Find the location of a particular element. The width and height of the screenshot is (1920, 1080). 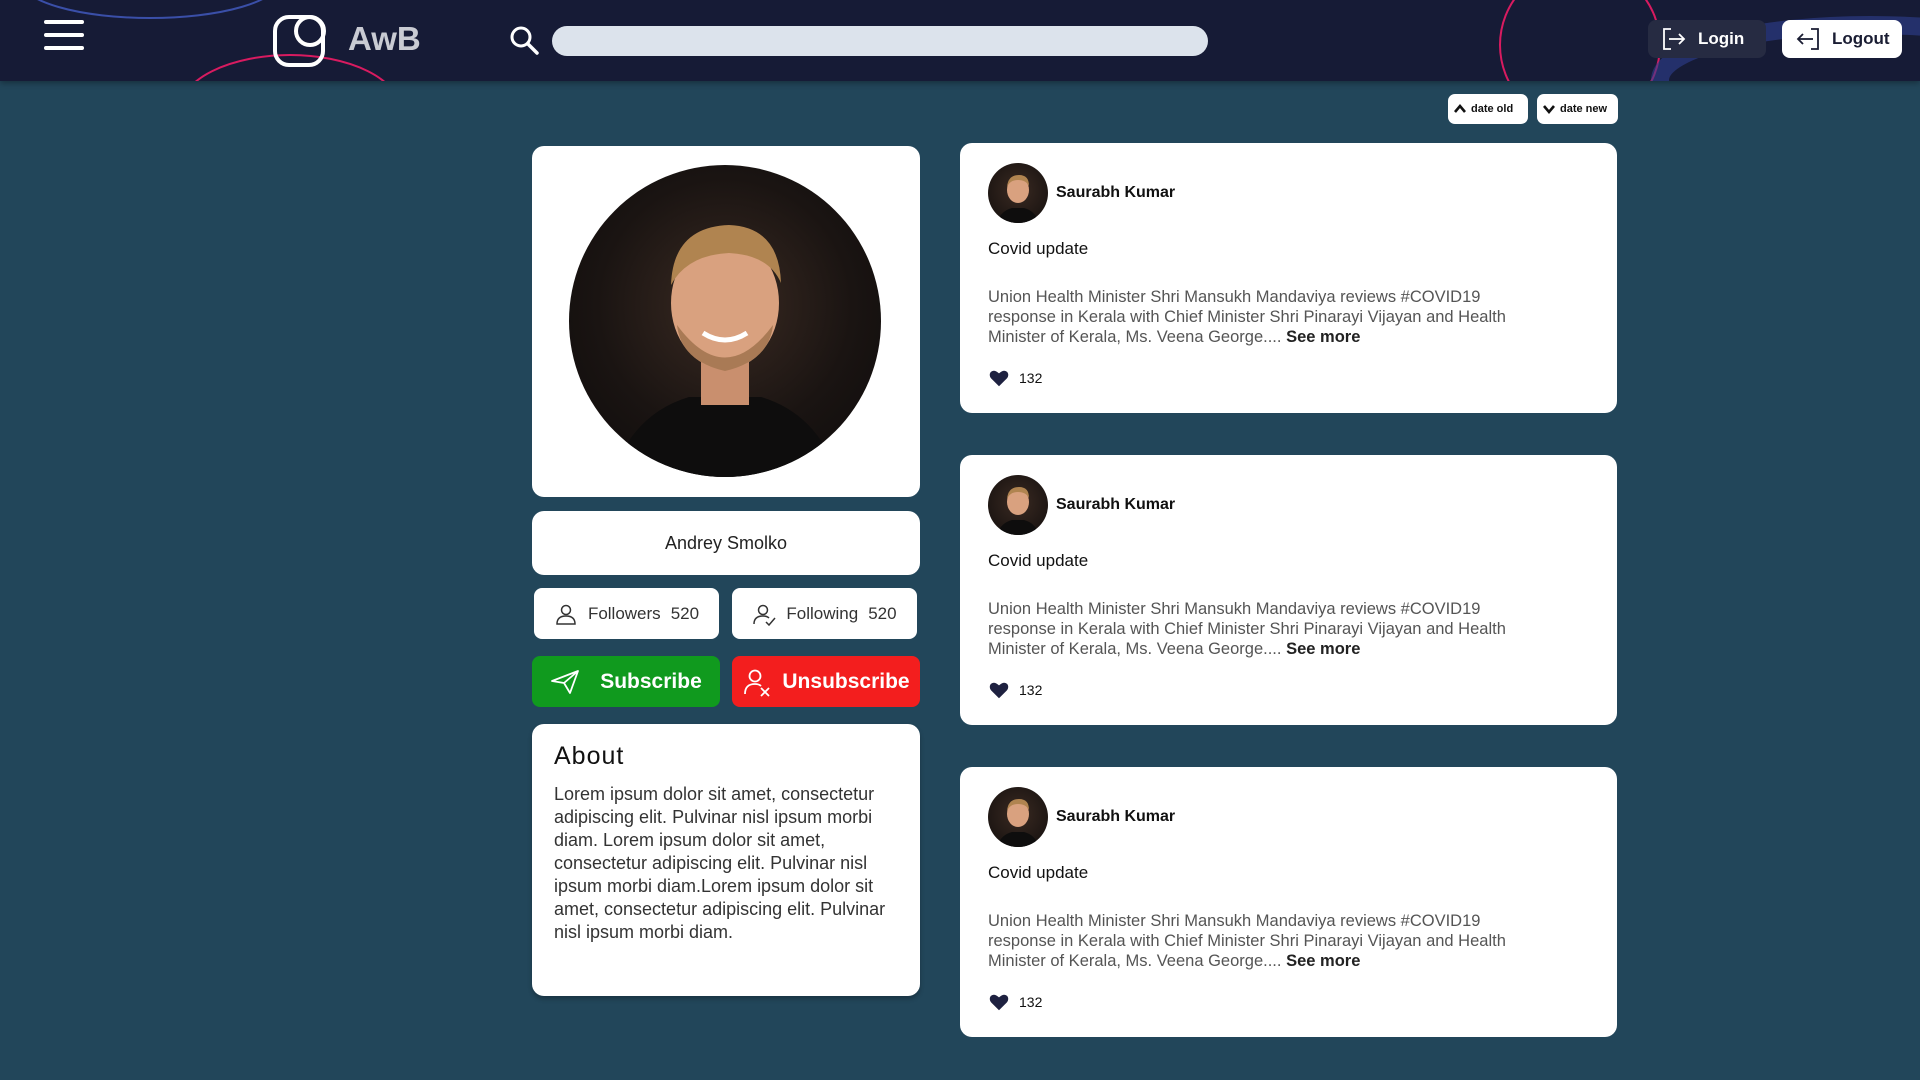

user-check-icon is located at coordinates (764, 615).